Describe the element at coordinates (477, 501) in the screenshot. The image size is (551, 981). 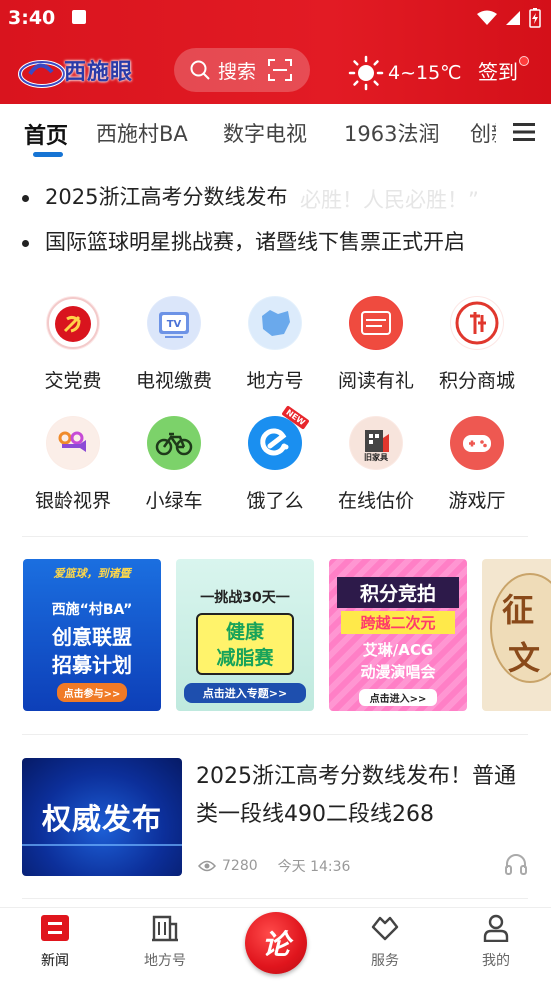
I see `service-label: 游戏厅` at that location.